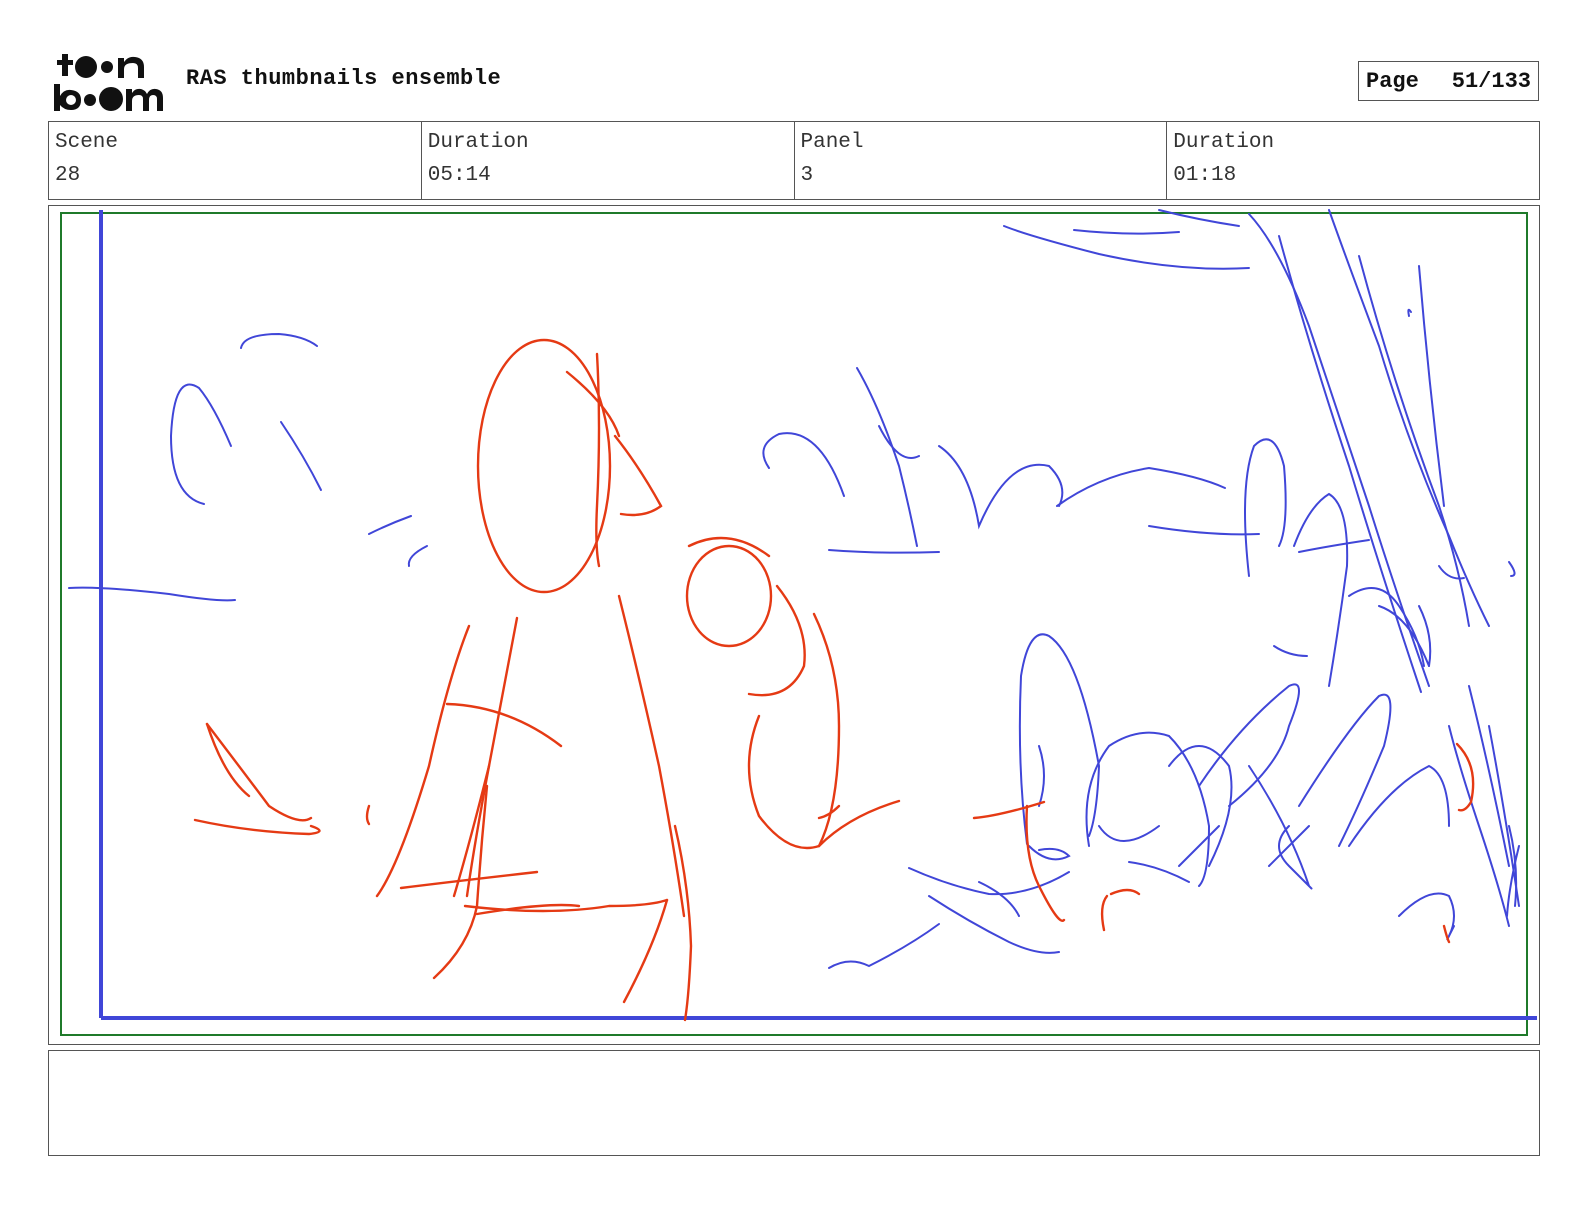  Describe the element at coordinates (344, 78) in the screenshot. I see `project-title: RAS thumbnails ensemble` at that location.